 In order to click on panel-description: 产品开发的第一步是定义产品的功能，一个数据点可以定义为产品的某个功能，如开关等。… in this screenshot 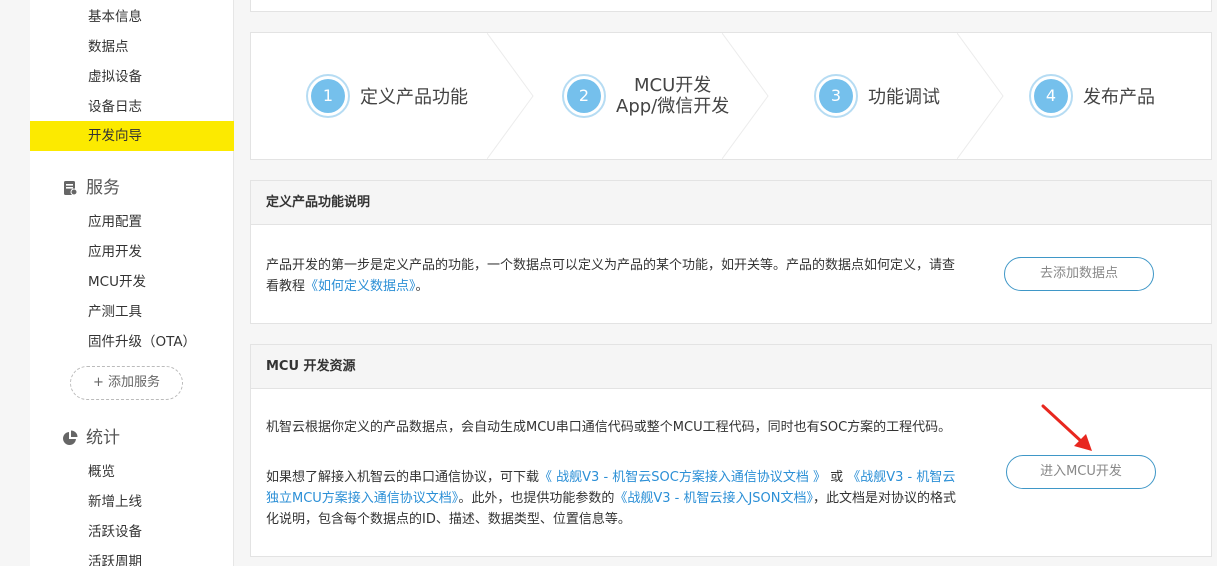, I will do `click(611, 276)`.